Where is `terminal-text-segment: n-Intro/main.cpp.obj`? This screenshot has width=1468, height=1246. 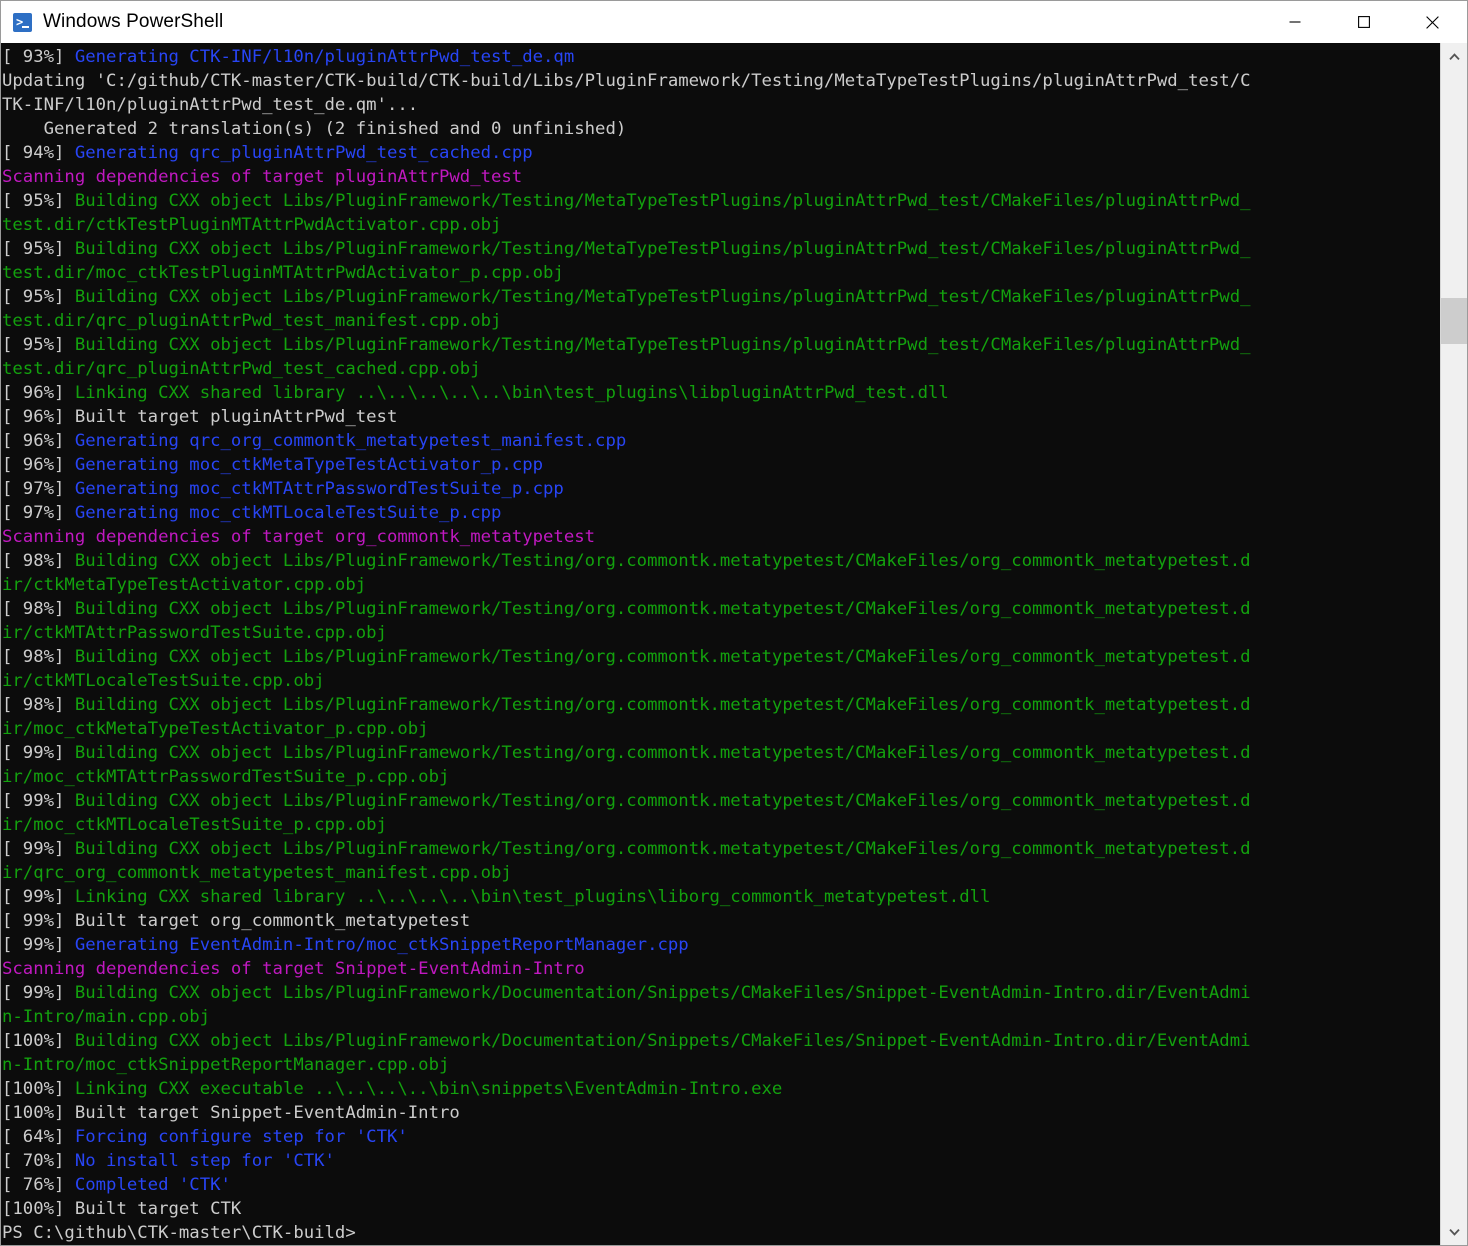
terminal-text-segment: n-Intro/main.cpp.obj is located at coordinates (106, 1017).